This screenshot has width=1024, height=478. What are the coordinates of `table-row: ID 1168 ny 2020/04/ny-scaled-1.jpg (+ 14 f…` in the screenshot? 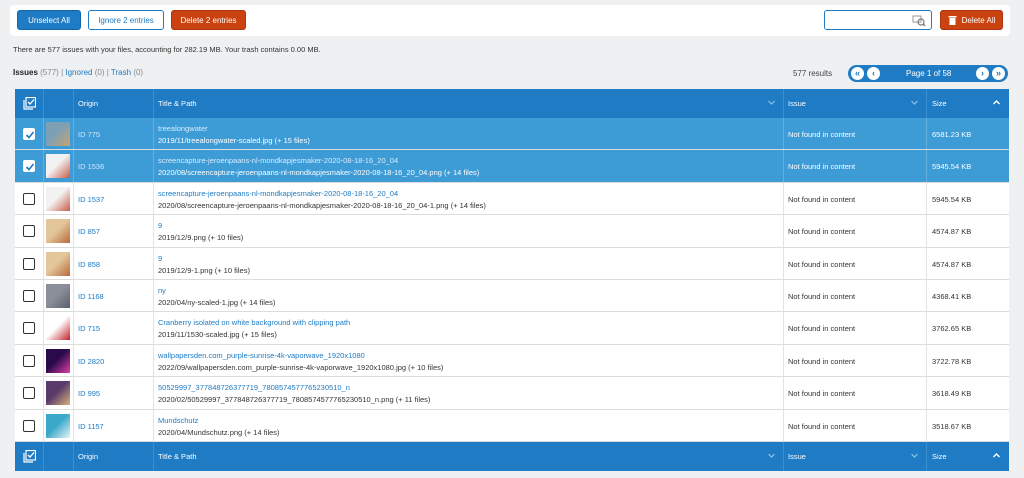 It's located at (512, 296).